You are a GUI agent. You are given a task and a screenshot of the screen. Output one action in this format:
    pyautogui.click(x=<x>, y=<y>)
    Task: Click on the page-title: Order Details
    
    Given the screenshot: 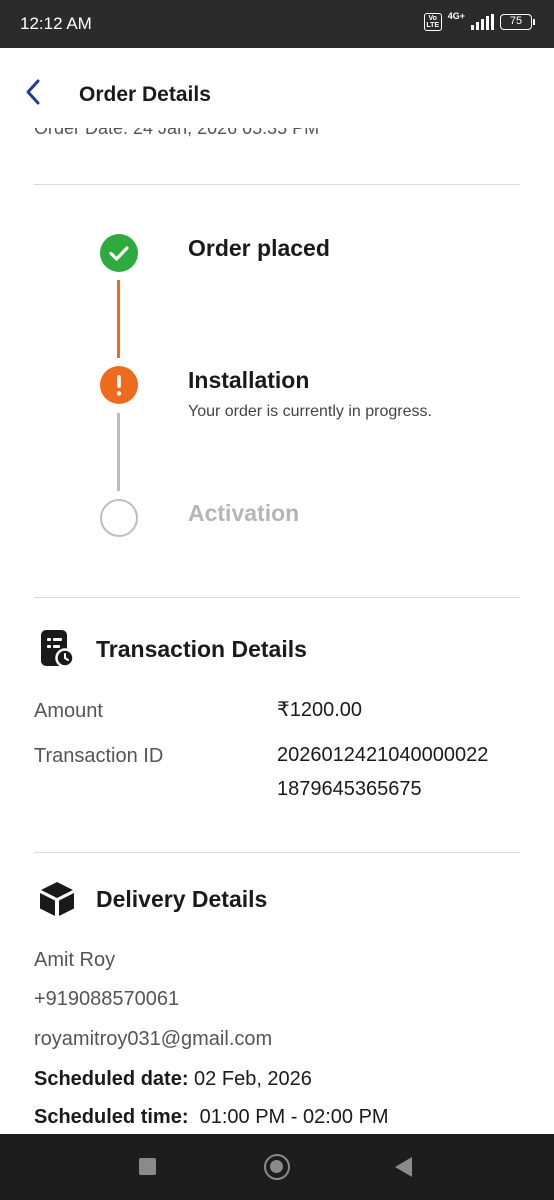 What is the action you would take?
    pyautogui.click(x=145, y=94)
    